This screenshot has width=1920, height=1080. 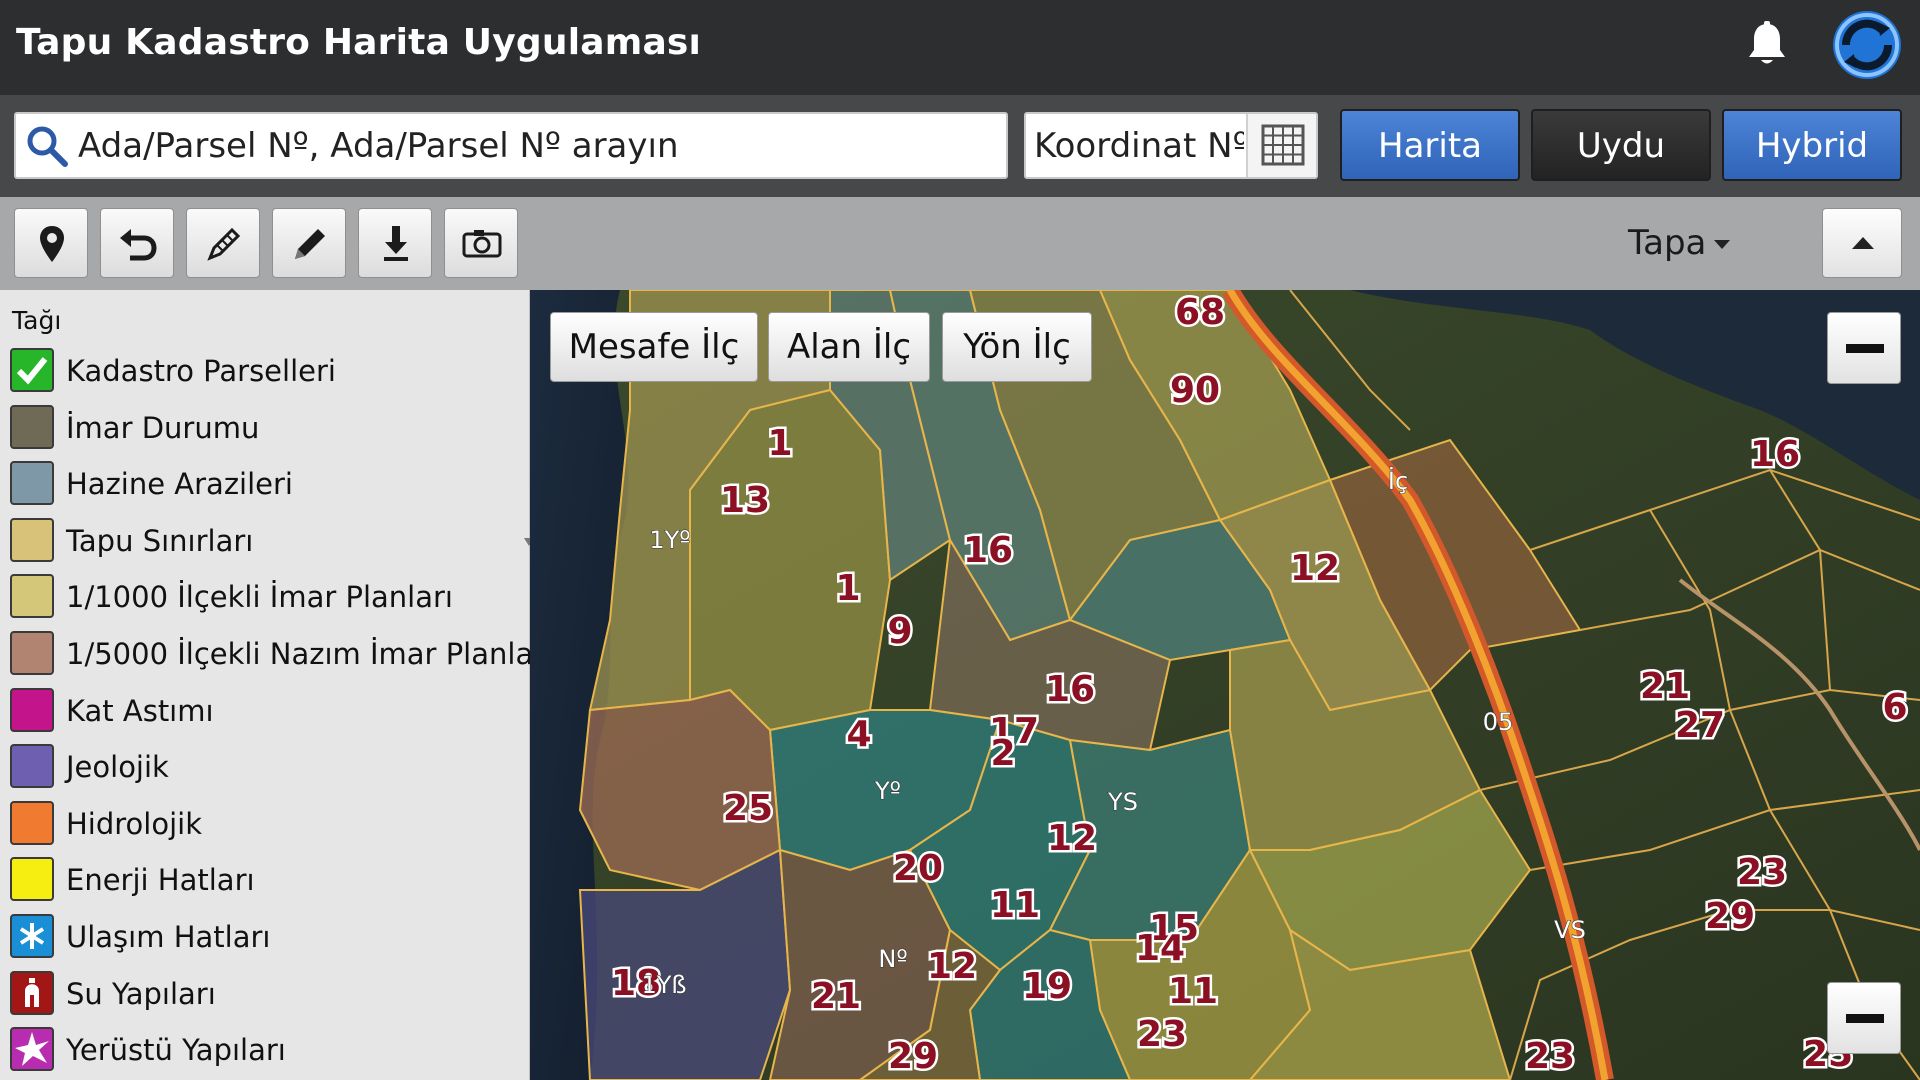 I want to click on layer-item: 1/5000 İlçekli Nazım İmar Planları, so click(x=281, y=654).